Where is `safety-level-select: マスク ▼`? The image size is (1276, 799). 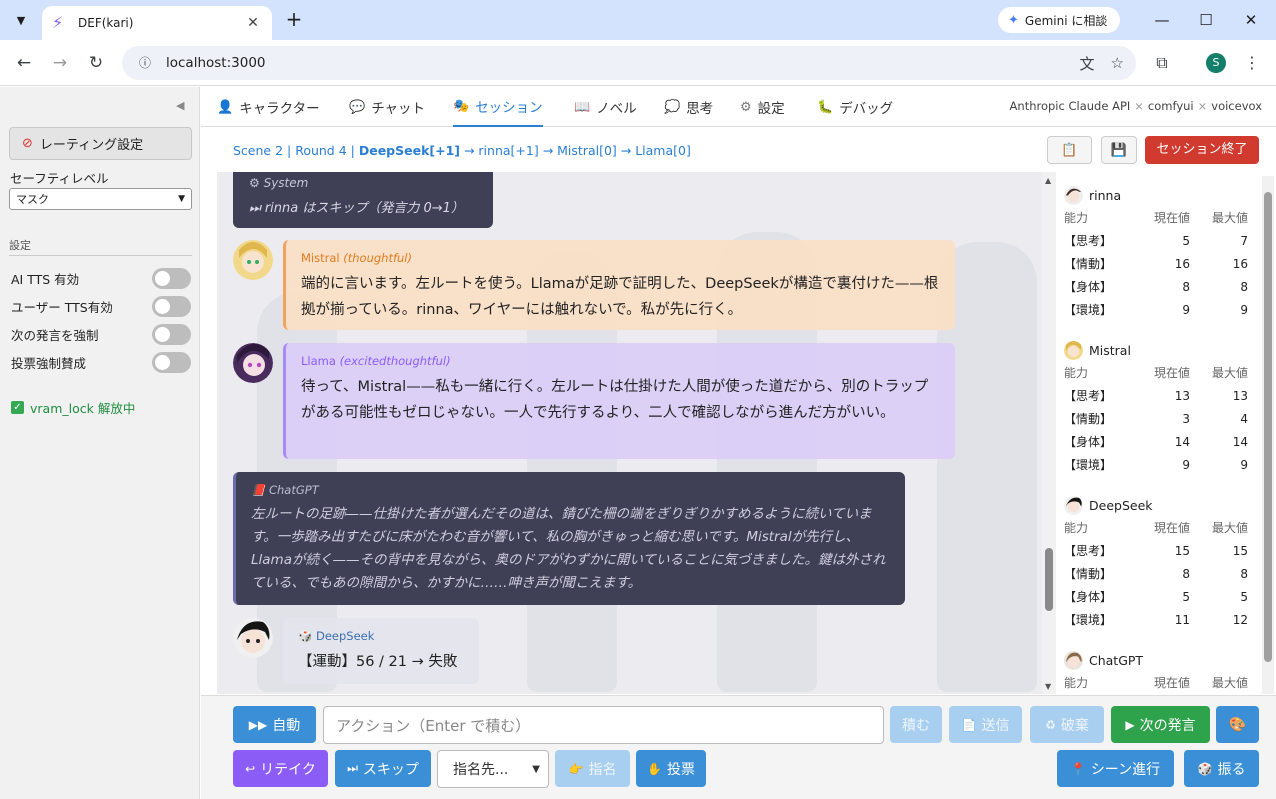 safety-level-select: マスク ▼ is located at coordinates (100, 199).